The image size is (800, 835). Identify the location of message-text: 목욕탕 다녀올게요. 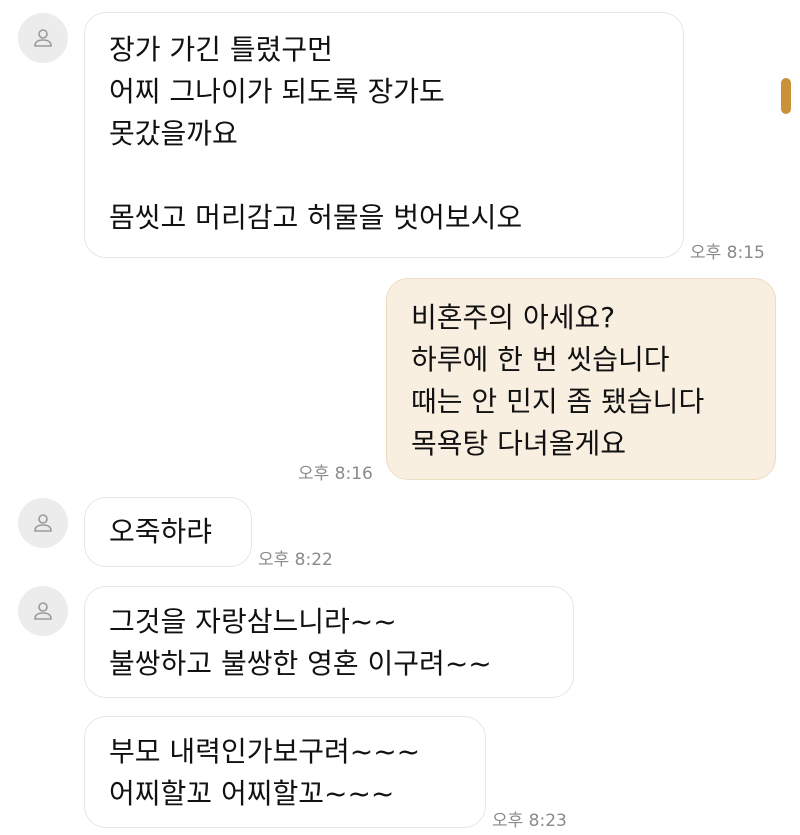
(518, 443).